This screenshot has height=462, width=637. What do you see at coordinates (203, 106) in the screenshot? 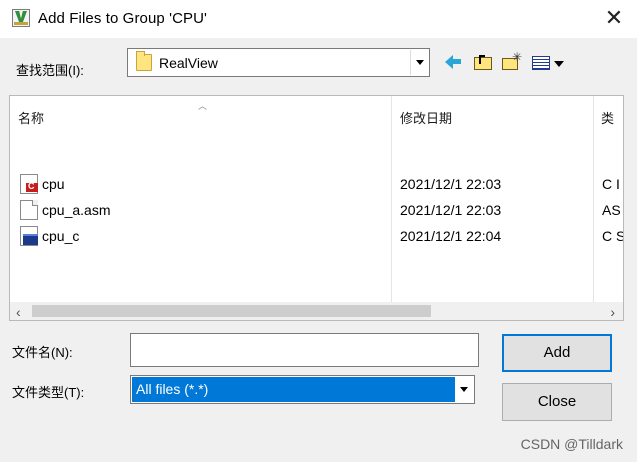
I see `sort-caret-icon: ︿` at bounding box center [203, 106].